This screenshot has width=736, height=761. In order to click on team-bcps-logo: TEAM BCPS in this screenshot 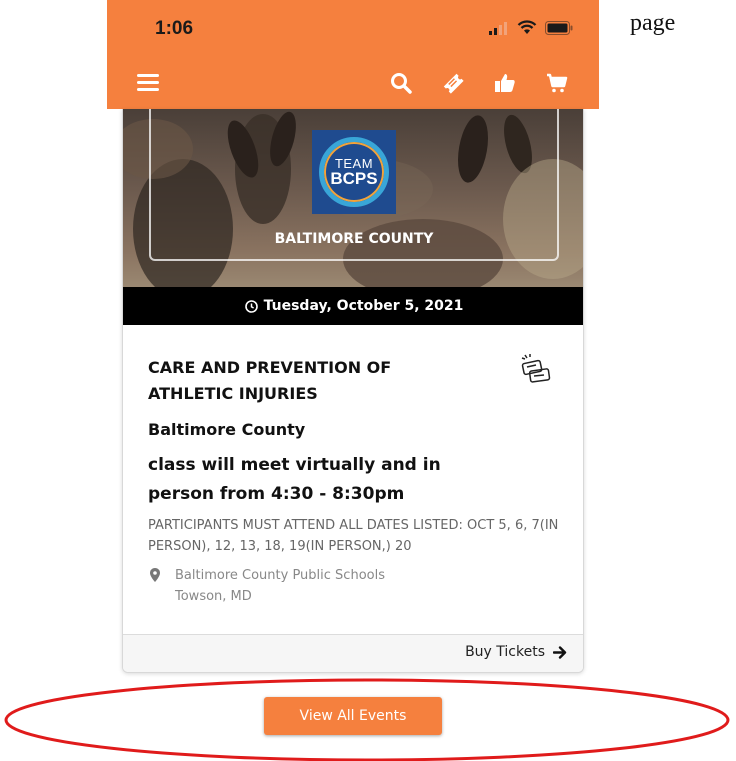, I will do `click(354, 172)`.